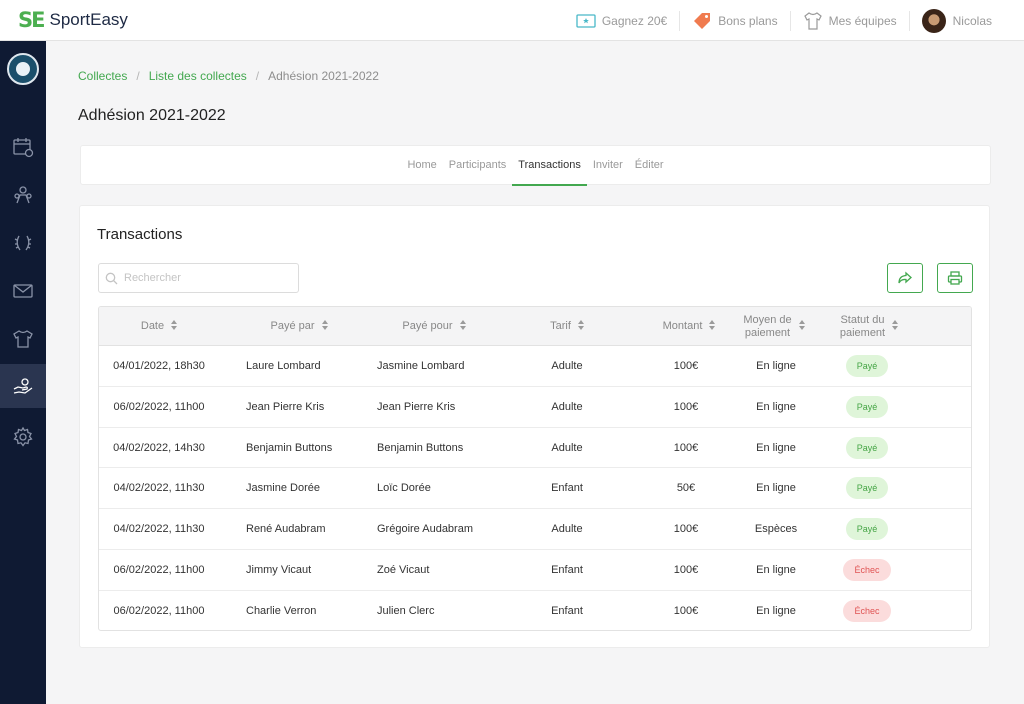 This screenshot has height=704, width=1024. What do you see at coordinates (152, 115) in the screenshot?
I see `page-title: Adhésion 2021-2022` at bounding box center [152, 115].